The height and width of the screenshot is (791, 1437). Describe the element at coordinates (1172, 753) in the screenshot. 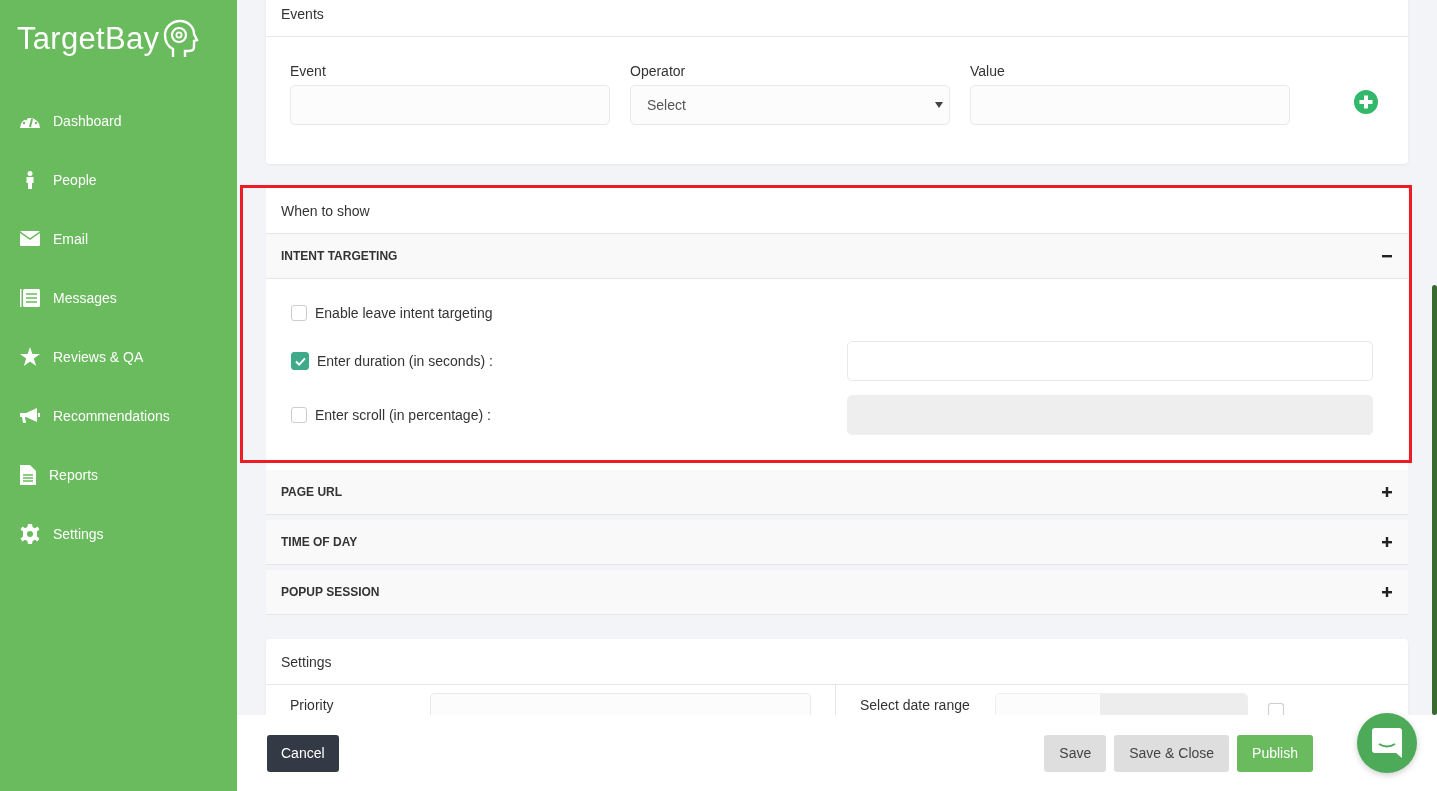

I see `save-button: Save & Close` at that location.